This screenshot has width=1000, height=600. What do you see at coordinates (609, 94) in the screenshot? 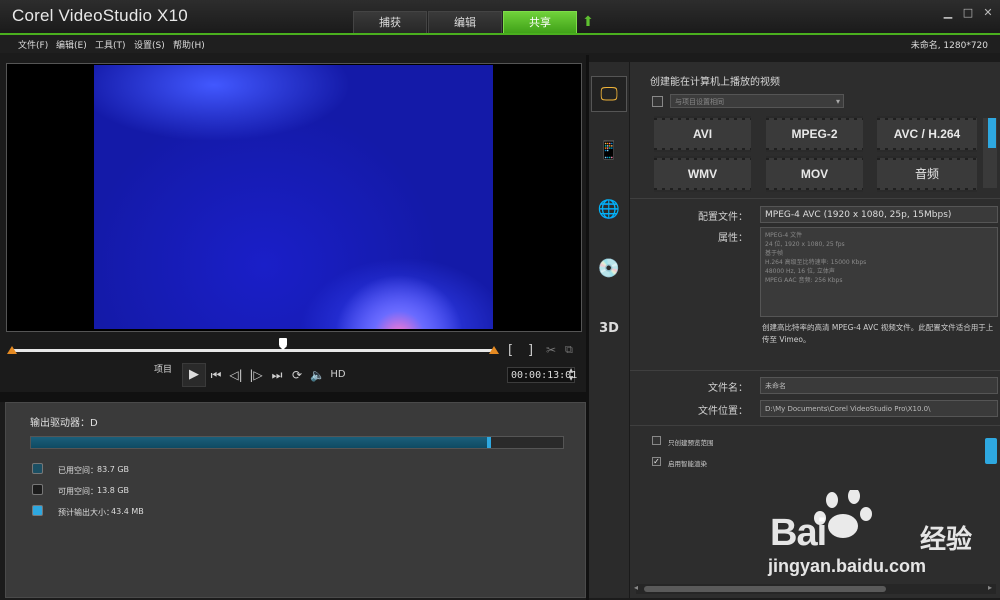
I see `computer-icon: 🖵` at bounding box center [609, 94].